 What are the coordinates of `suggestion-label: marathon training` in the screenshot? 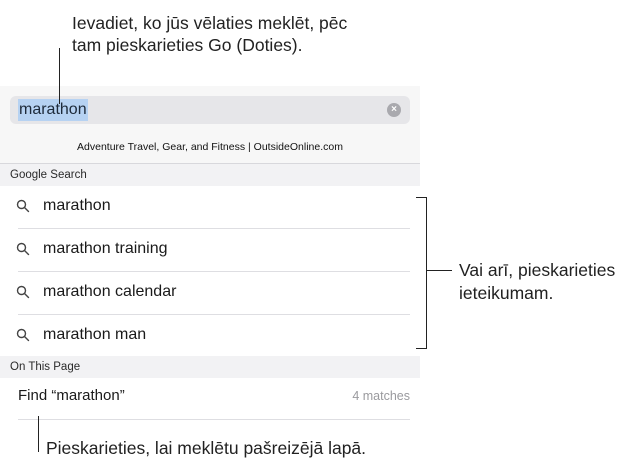 It's located at (105, 248).